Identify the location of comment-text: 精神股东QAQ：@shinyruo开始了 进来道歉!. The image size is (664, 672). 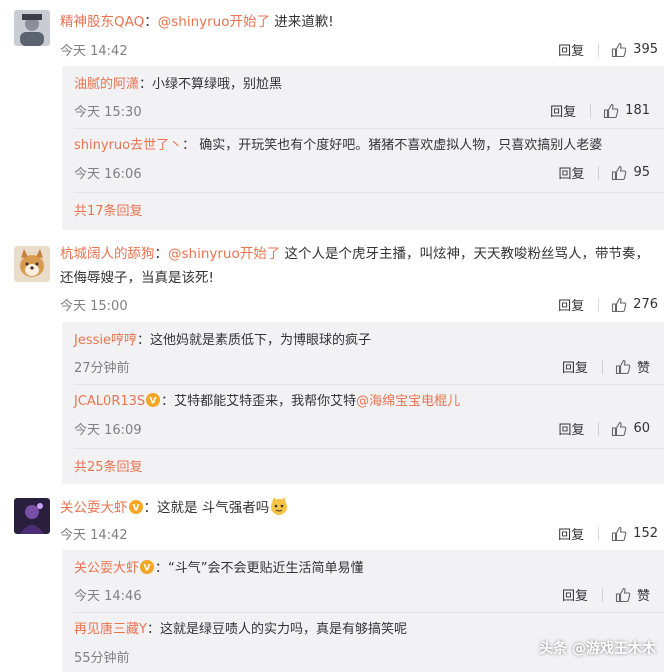
(355, 22).